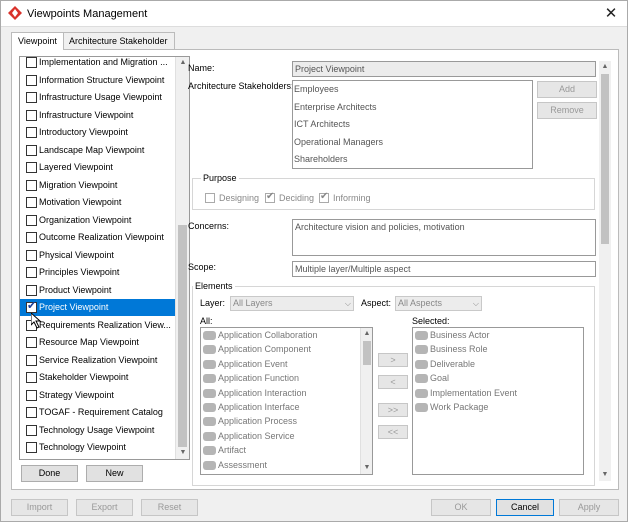 This screenshot has width=628, height=522. I want to click on viewpoint-list-item: Resource Map Viewpoint, so click(97, 342).